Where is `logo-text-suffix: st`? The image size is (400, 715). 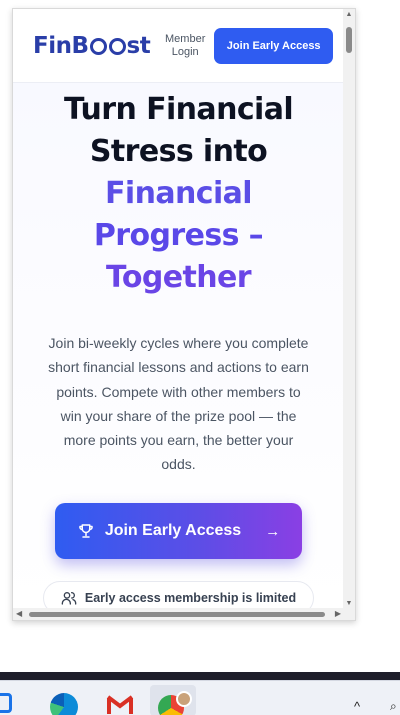 logo-text-suffix: st is located at coordinates (138, 45).